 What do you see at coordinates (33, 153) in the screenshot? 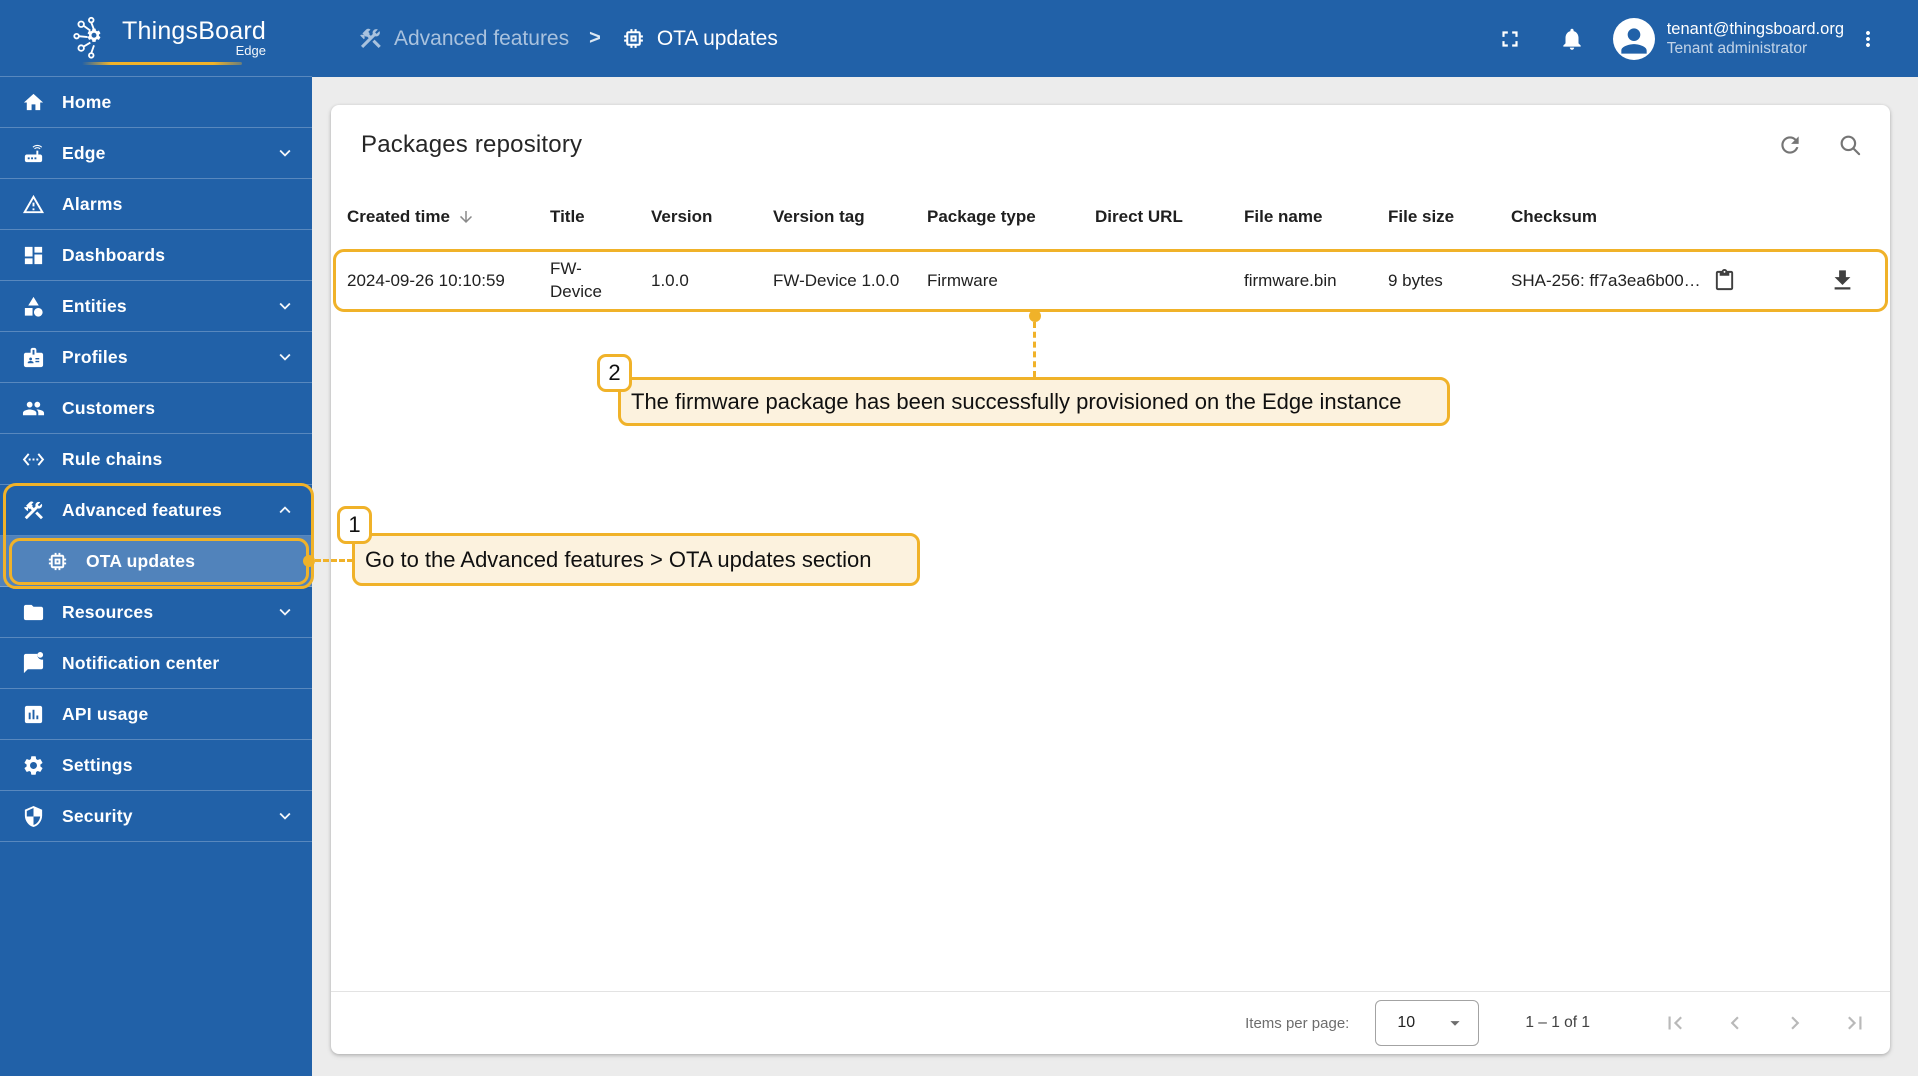
I see `router-icon` at bounding box center [33, 153].